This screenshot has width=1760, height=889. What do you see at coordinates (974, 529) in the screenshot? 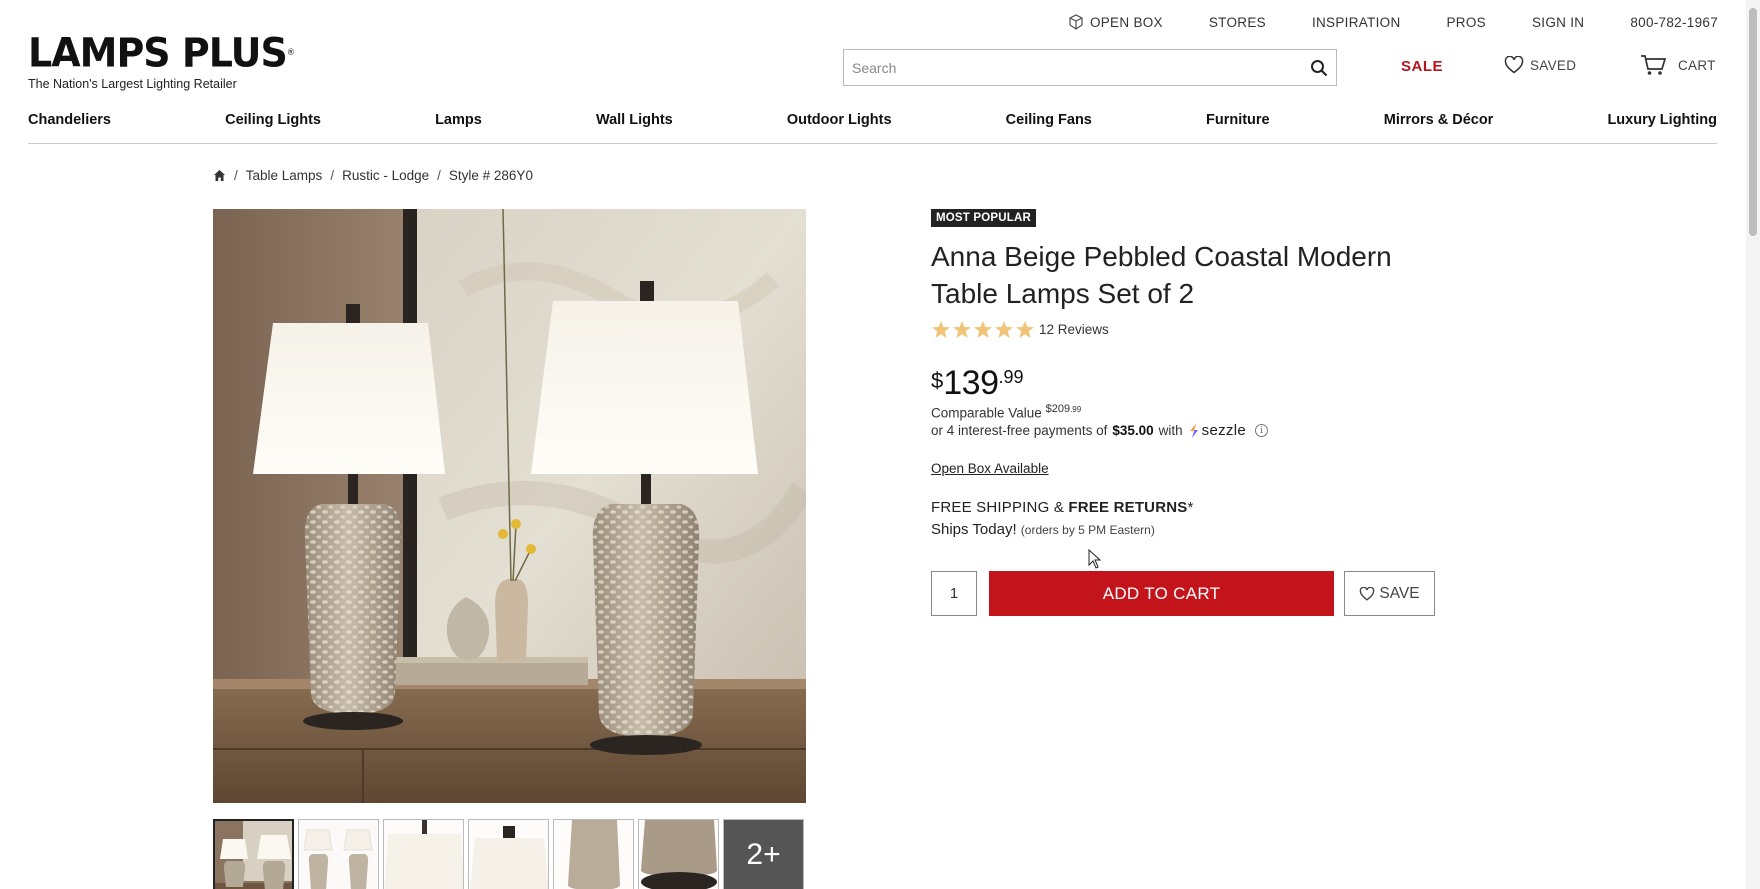
I see `ships-today-label: Ships Today!` at bounding box center [974, 529].